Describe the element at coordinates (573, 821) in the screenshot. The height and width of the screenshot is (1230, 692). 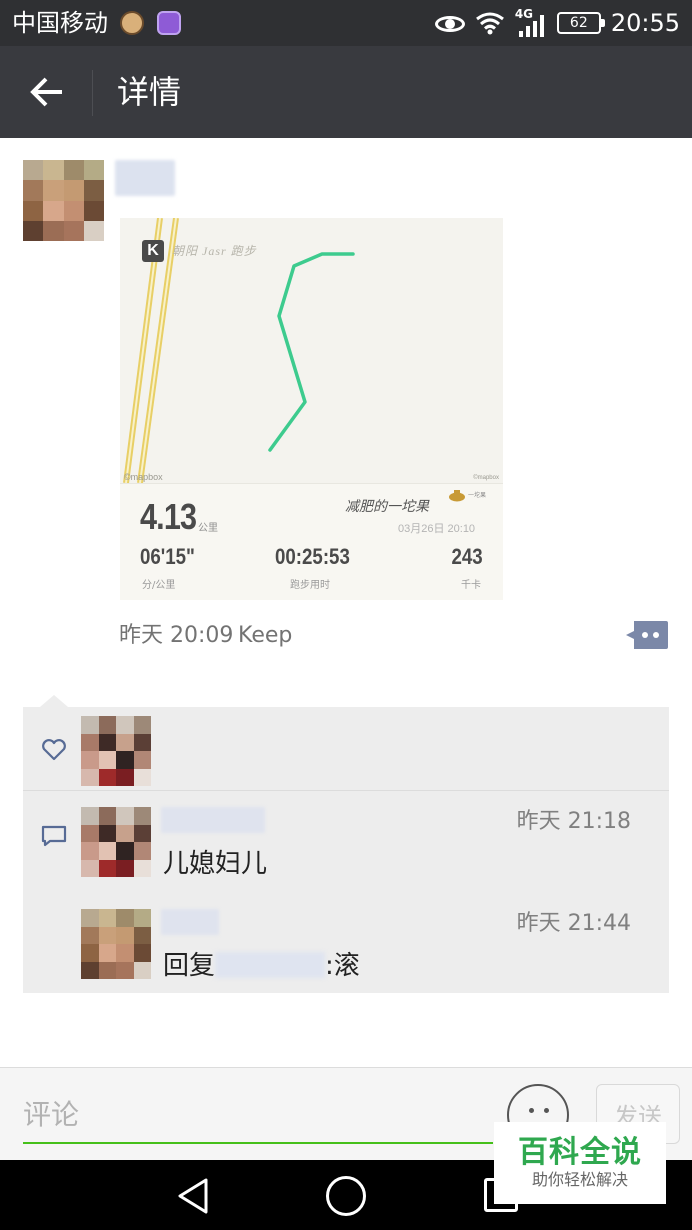
I see `comment-time: 昨天 21:18` at that location.